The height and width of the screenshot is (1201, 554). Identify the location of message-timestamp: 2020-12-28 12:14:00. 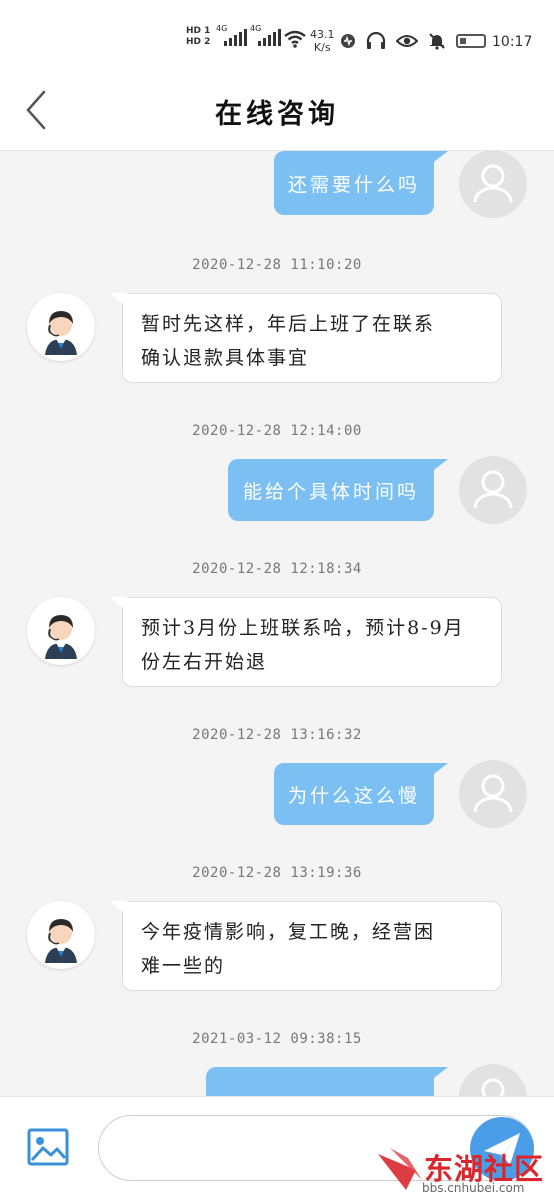
(277, 431).